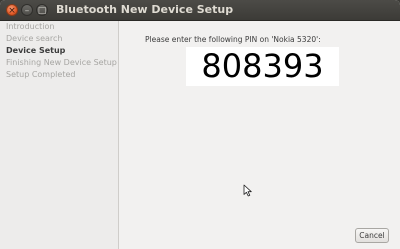 The height and width of the screenshot is (249, 400). I want to click on minimize-icon: –, so click(27, 11).